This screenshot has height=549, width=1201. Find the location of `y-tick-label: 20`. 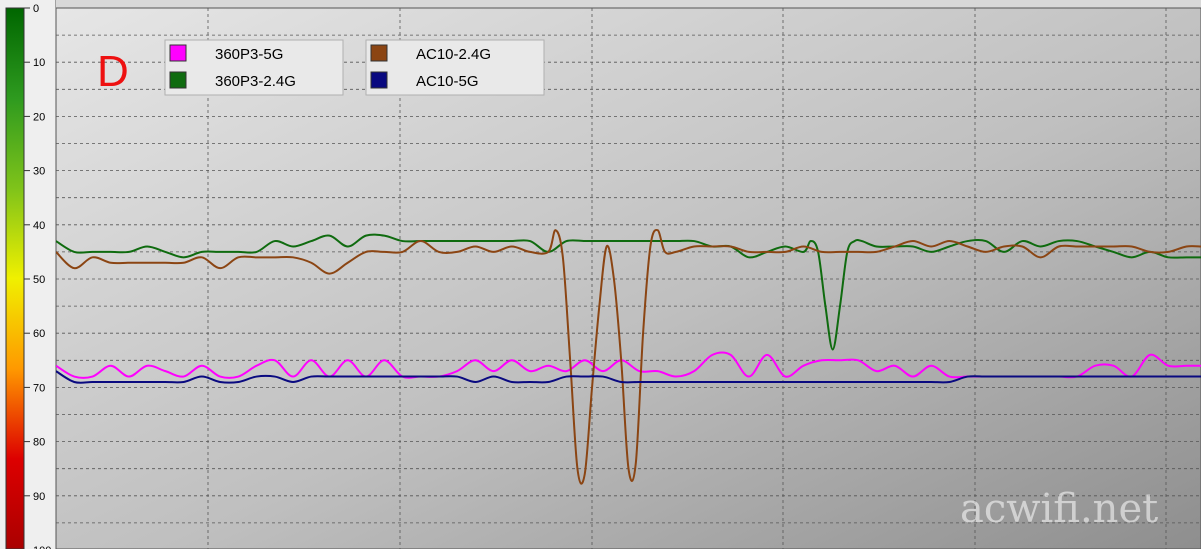

y-tick-label: 20 is located at coordinates (39, 117).